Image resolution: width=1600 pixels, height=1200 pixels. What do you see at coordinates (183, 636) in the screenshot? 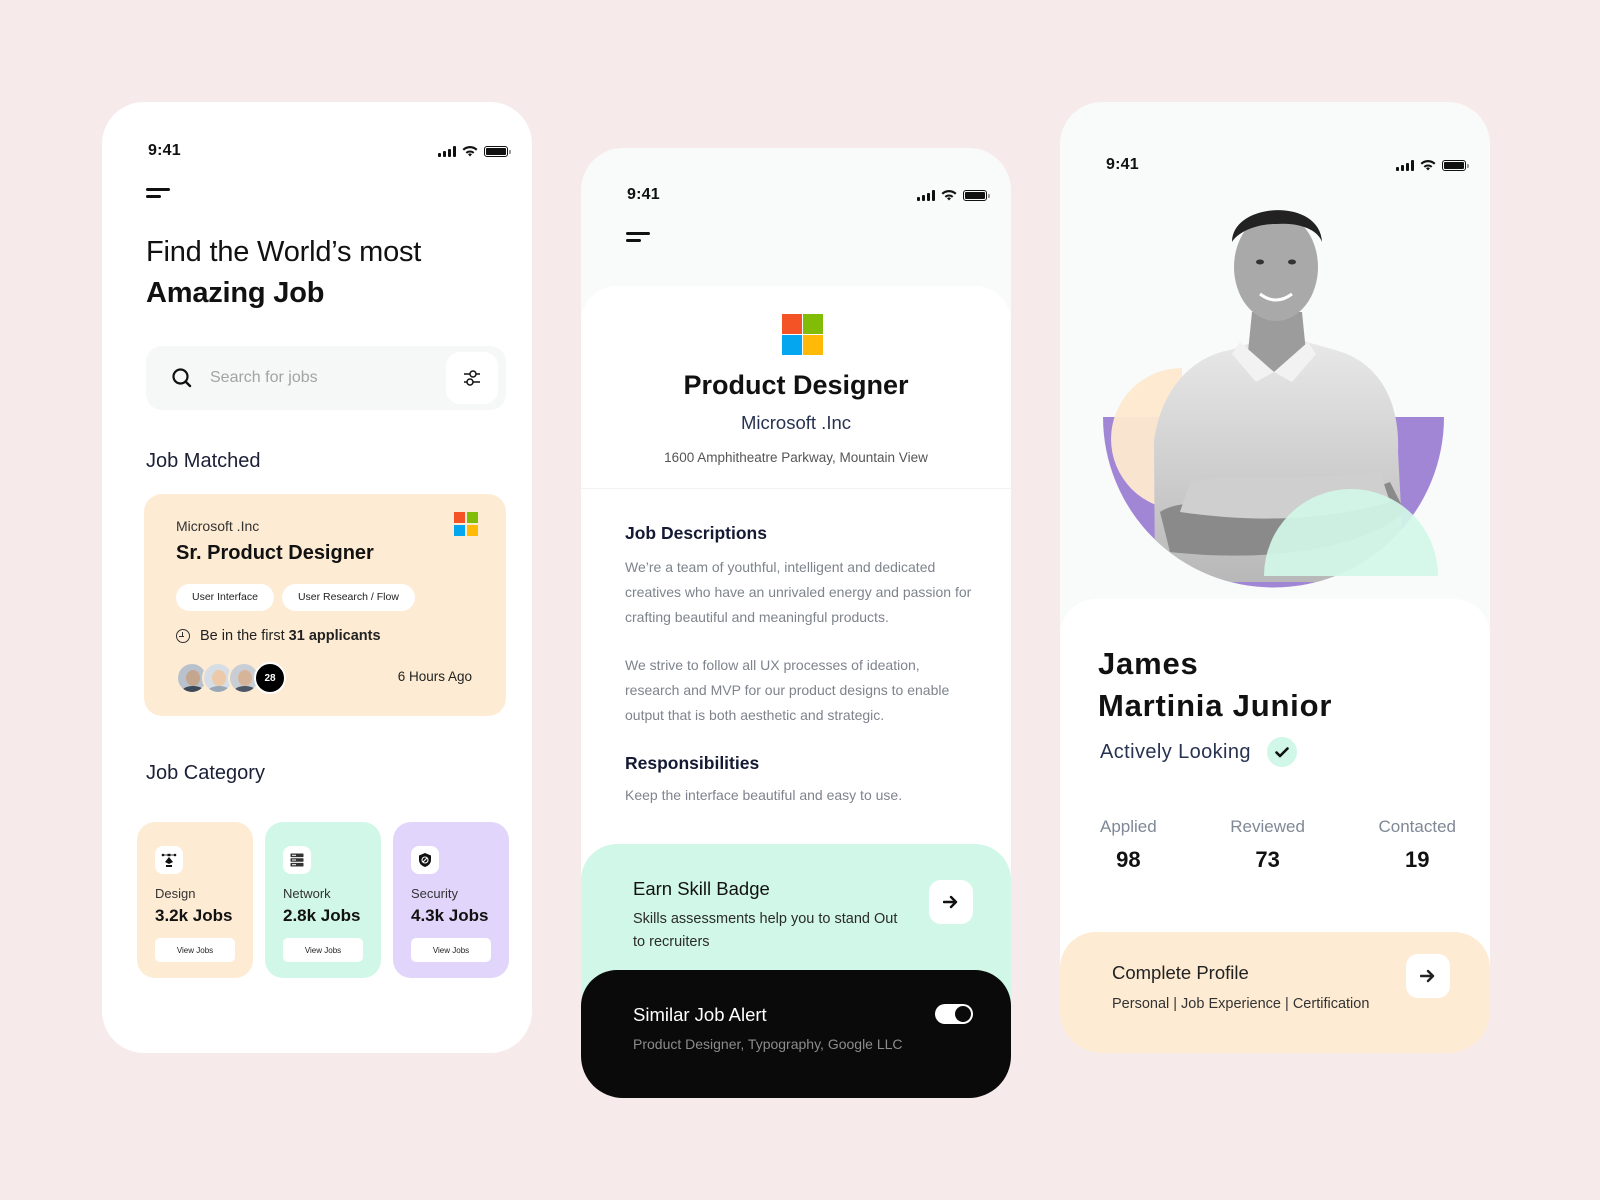
I see `clock-icon` at bounding box center [183, 636].